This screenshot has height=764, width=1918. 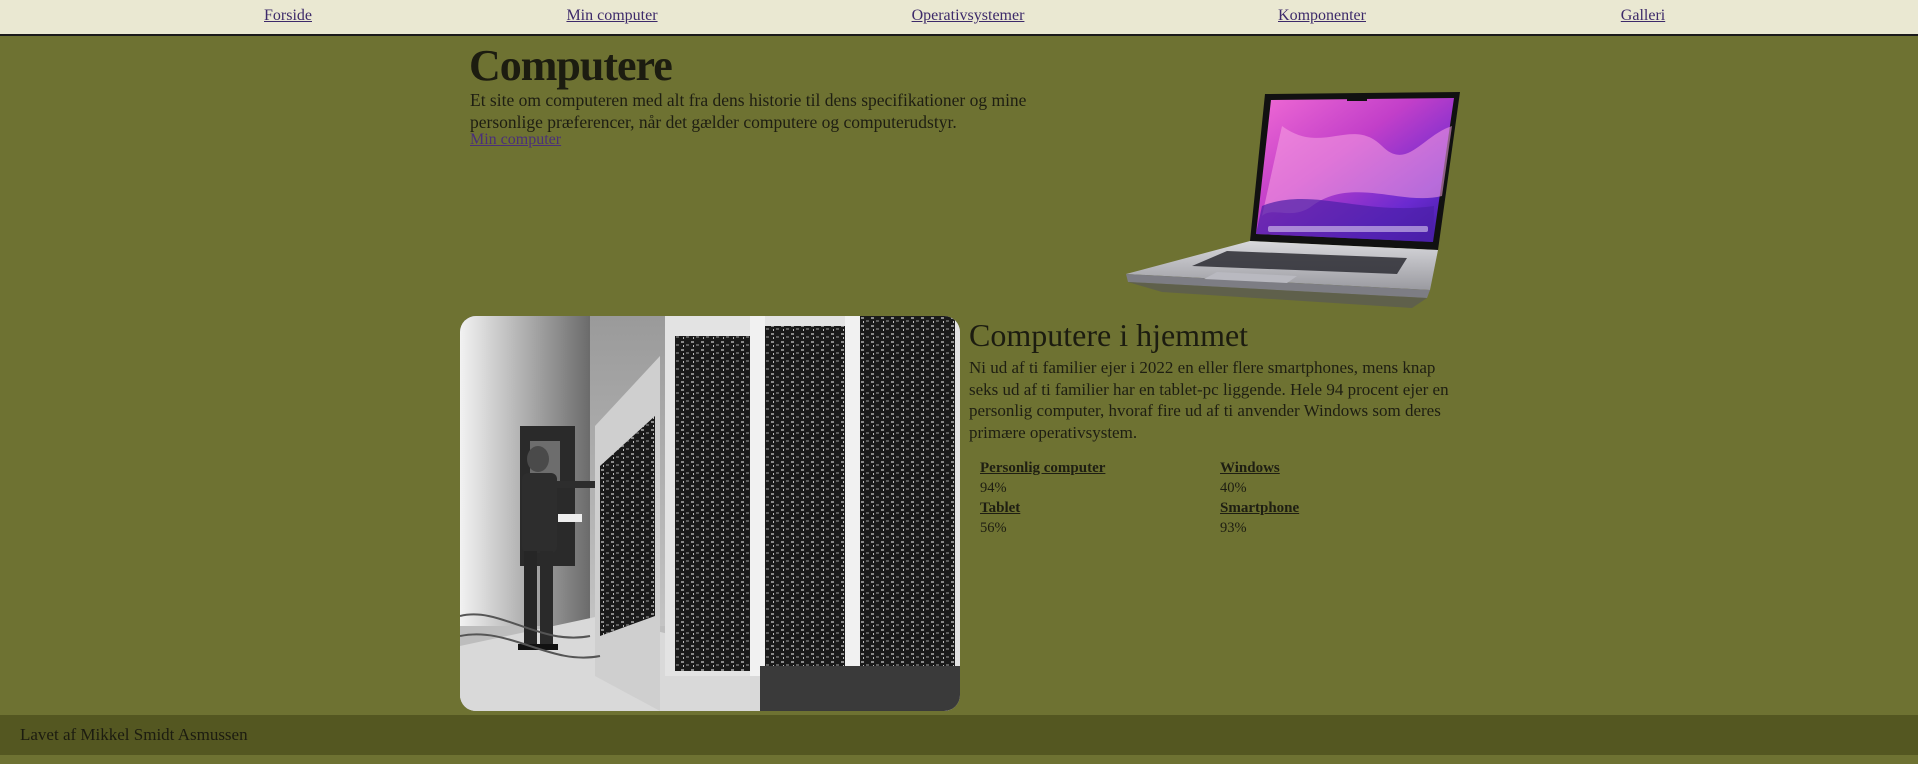 What do you see at coordinates (1643, 16) in the screenshot?
I see `nav-link-galleri: Galleri` at bounding box center [1643, 16].